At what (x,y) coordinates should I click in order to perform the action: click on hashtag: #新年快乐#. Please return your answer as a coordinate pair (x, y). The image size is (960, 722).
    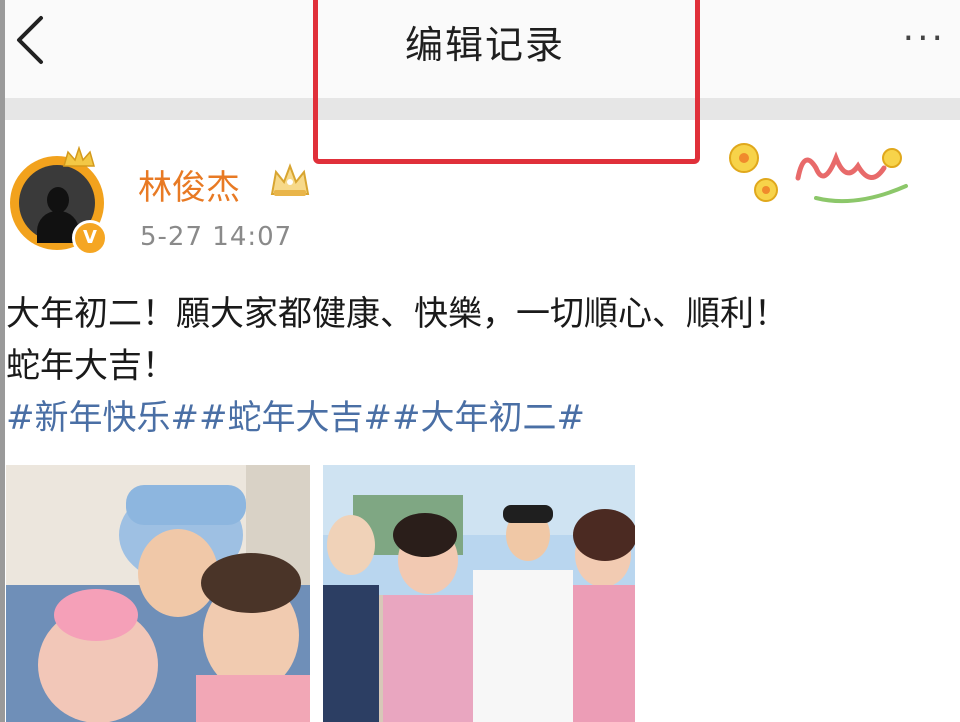
    Looking at the image, I should click on (102, 418).